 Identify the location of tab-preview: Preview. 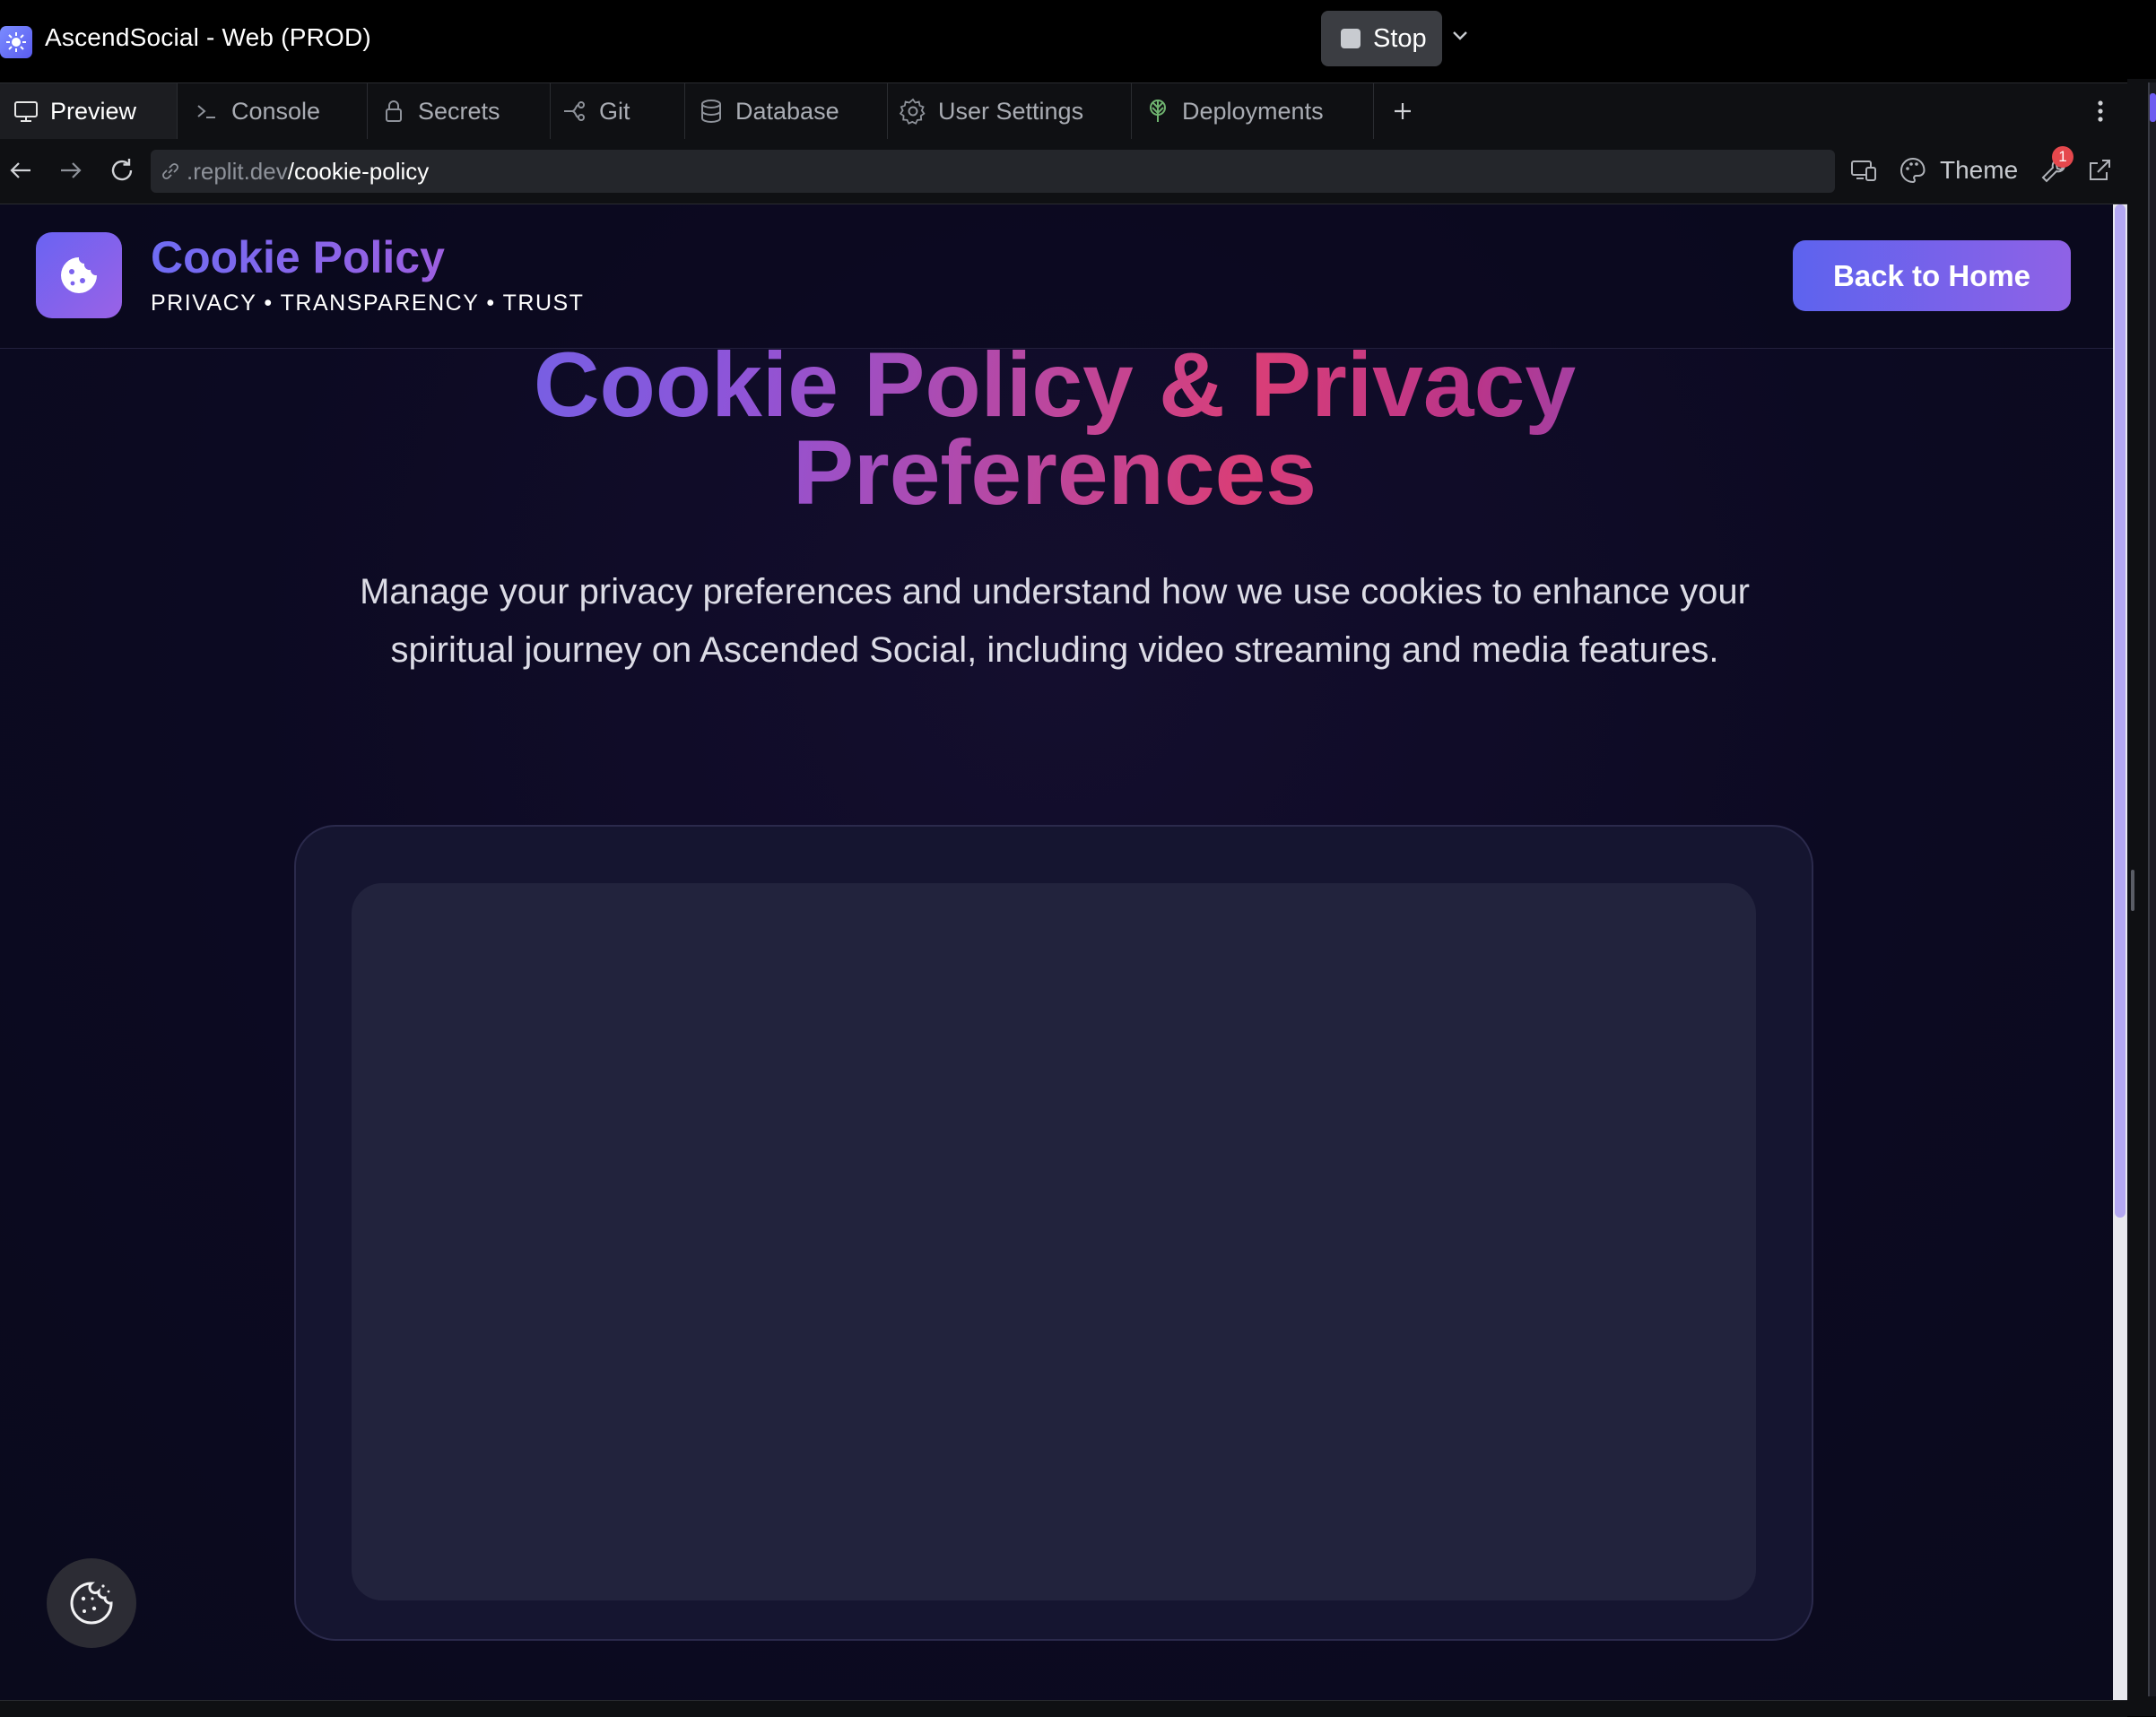
(89, 111).